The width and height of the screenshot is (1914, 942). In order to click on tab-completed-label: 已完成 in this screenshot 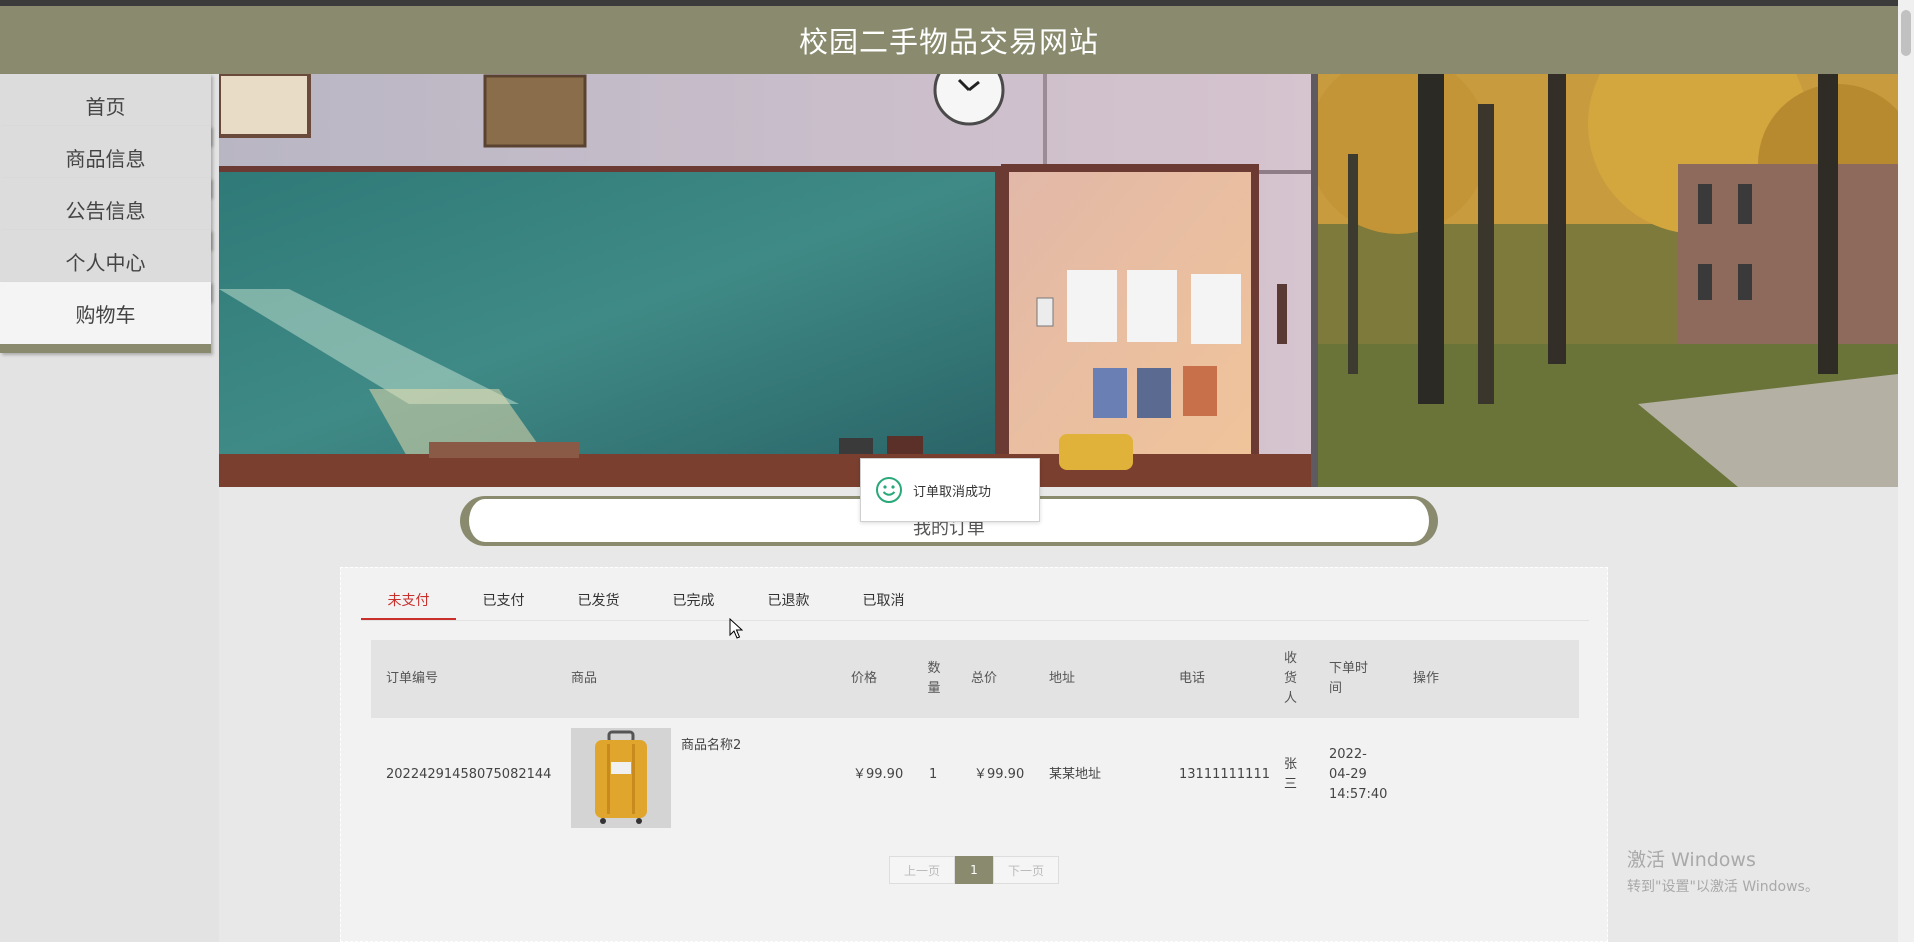, I will do `click(693, 601)`.